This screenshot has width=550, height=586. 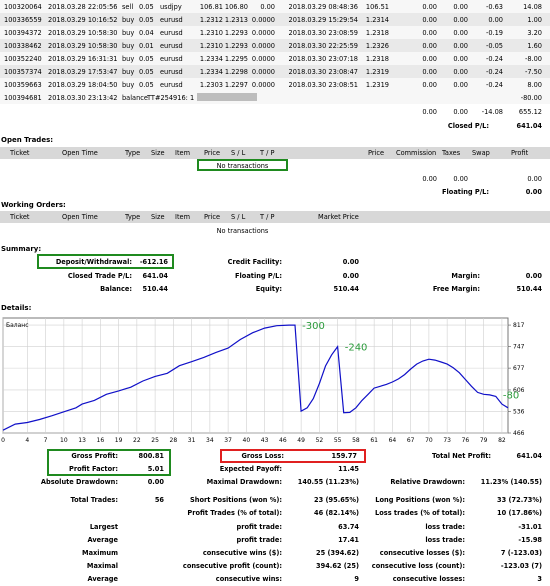 I want to click on cell-open-time: 2018.03.29 10:58:30, so click(x=83, y=33).